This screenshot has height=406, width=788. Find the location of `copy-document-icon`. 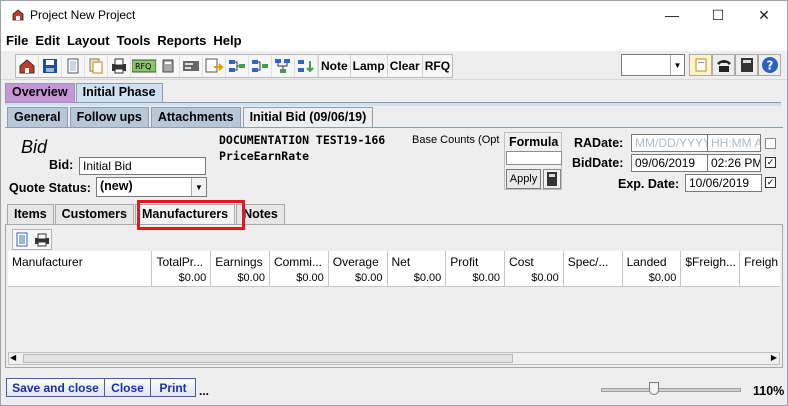

copy-document-icon is located at coordinates (96, 66).